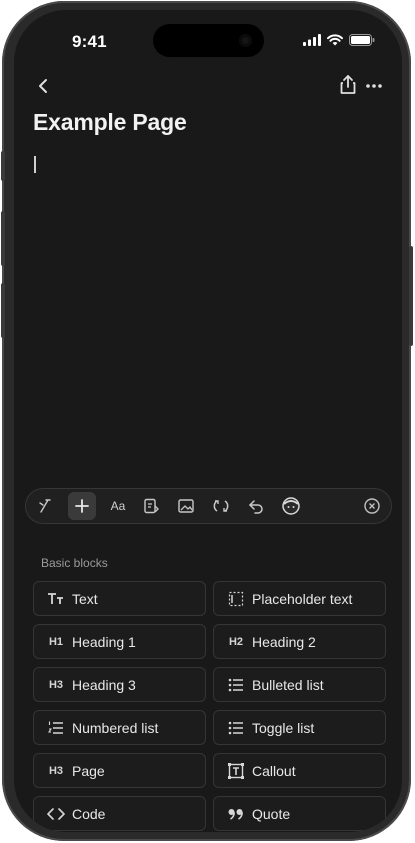 Image resolution: width=415 pixels, height=843 pixels. Describe the element at coordinates (299, 813) in the screenshot. I see `block-quote: Quote` at that location.